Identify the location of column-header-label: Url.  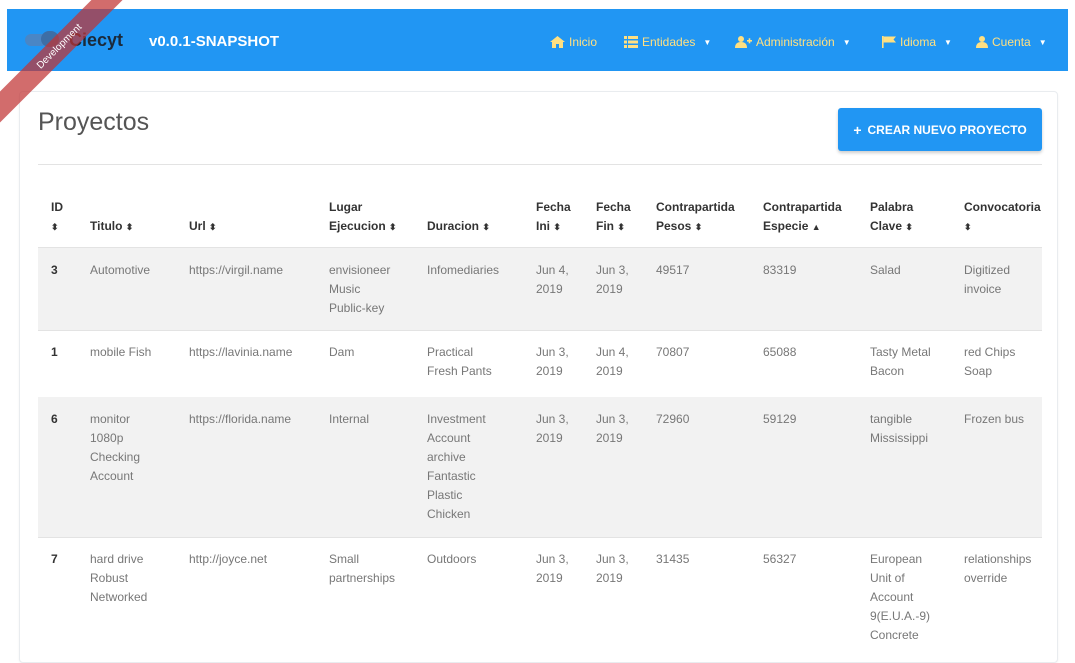
(197, 226).